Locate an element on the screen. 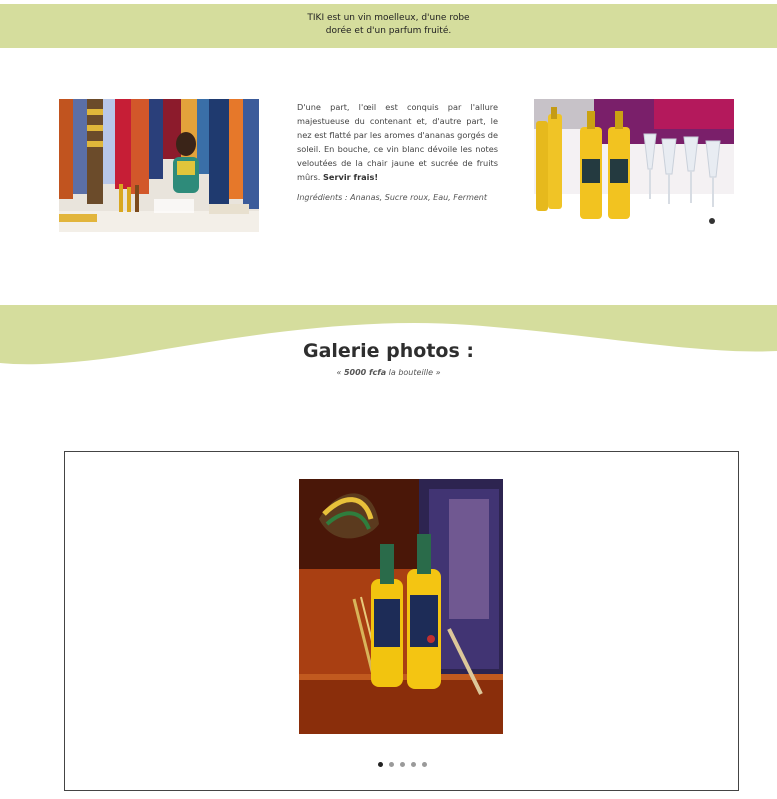 This screenshot has height=799, width=777. price-open: « is located at coordinates (340, 372).